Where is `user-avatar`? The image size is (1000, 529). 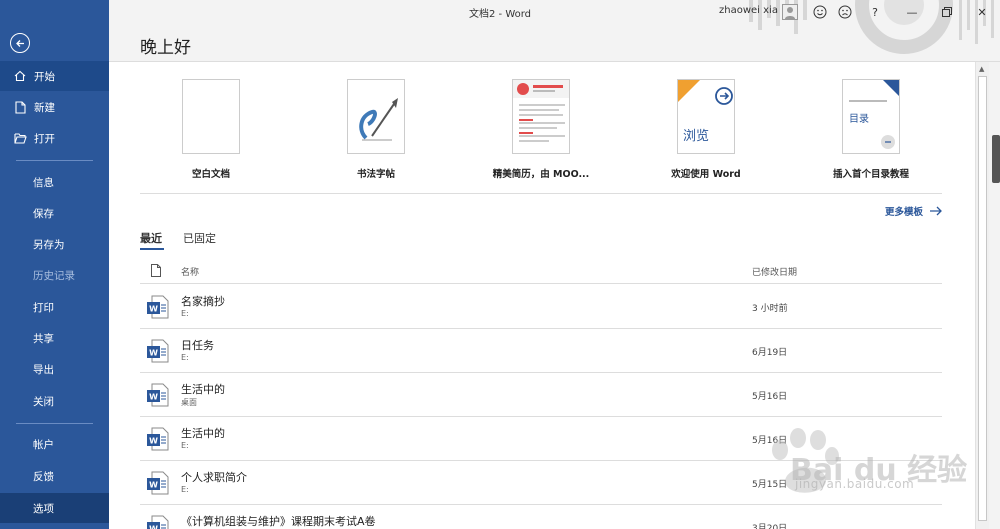
user-avatar is located at coordinates (790, 12).